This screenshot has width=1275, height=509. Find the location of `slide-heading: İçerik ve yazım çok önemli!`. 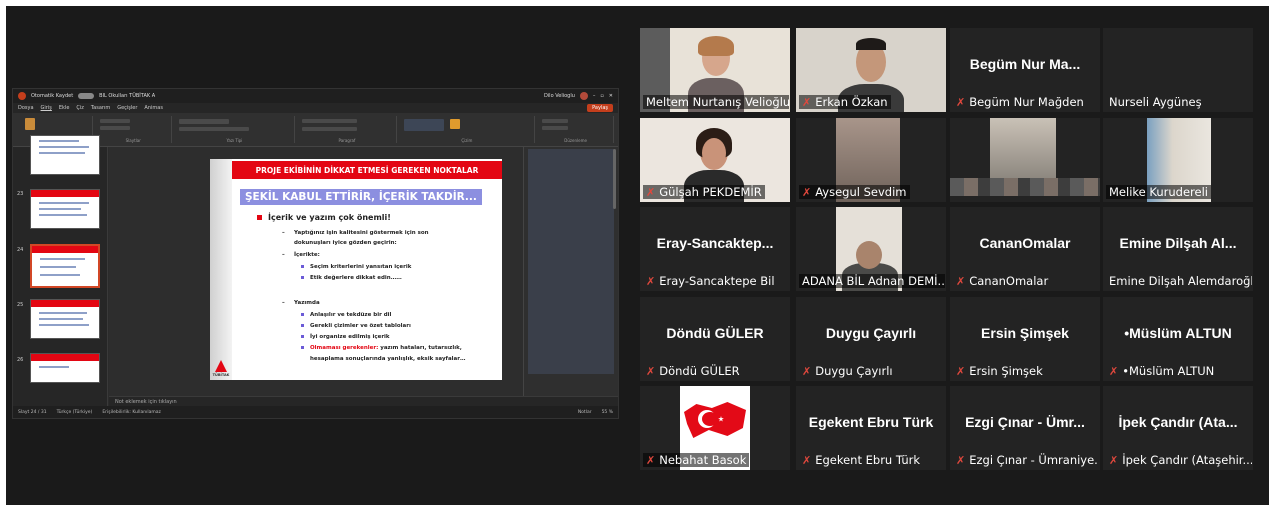

slide-heading: İçerik ve yazım çok önemli! is located at coordinates (324, 217).